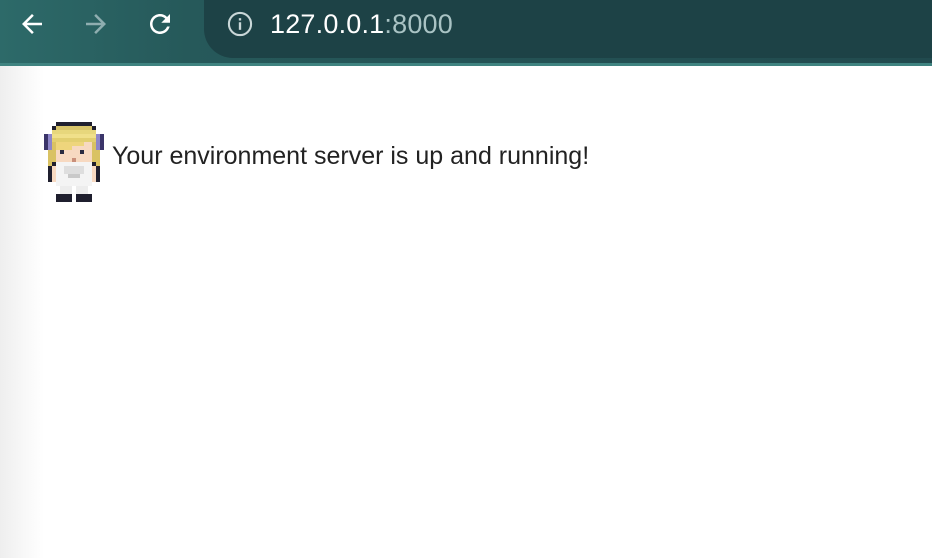  Describe the element at coordinates (418, 23) in the screenshot. I see `url-port: :8000` at that location.